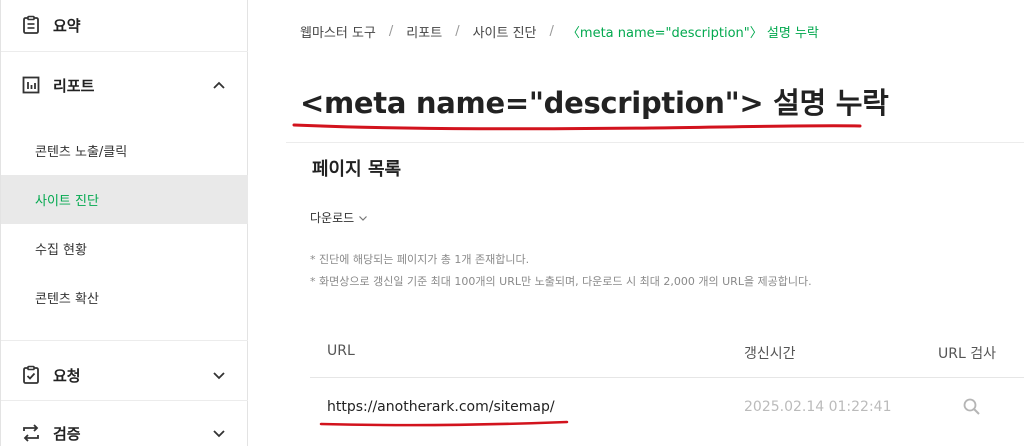 Image resolution: width=1024 pixels, height=446 pixels. What do you see at coordinates (692, 33) in the screenshot?
I see `breadcrumb-item-current: 〈meta name="description"〉 설명 누락` at bounding box center [692, 33].